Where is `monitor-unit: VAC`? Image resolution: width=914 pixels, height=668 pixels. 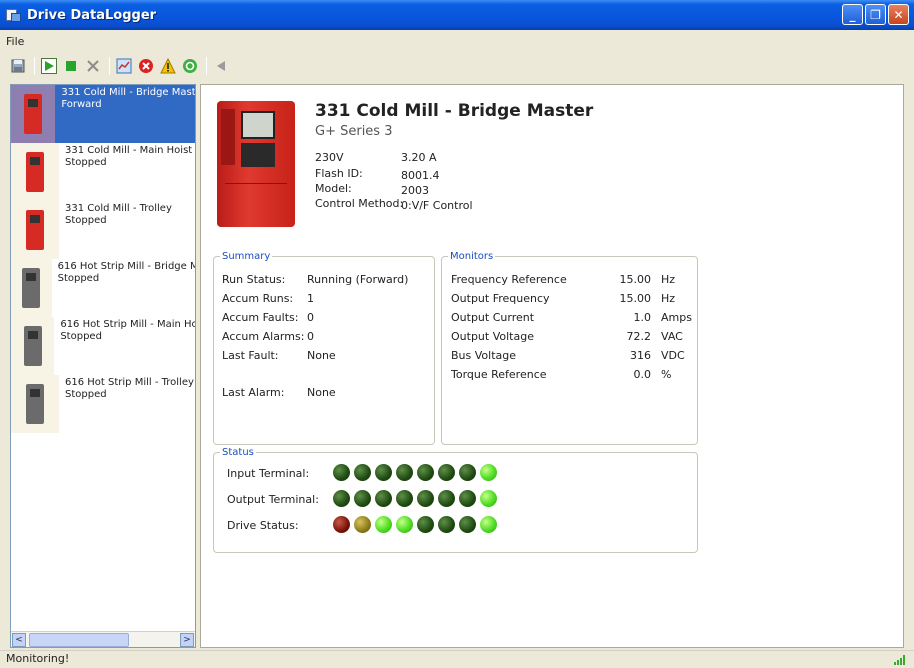
monitor-unit: VAC is located at coordinates (672, 336).